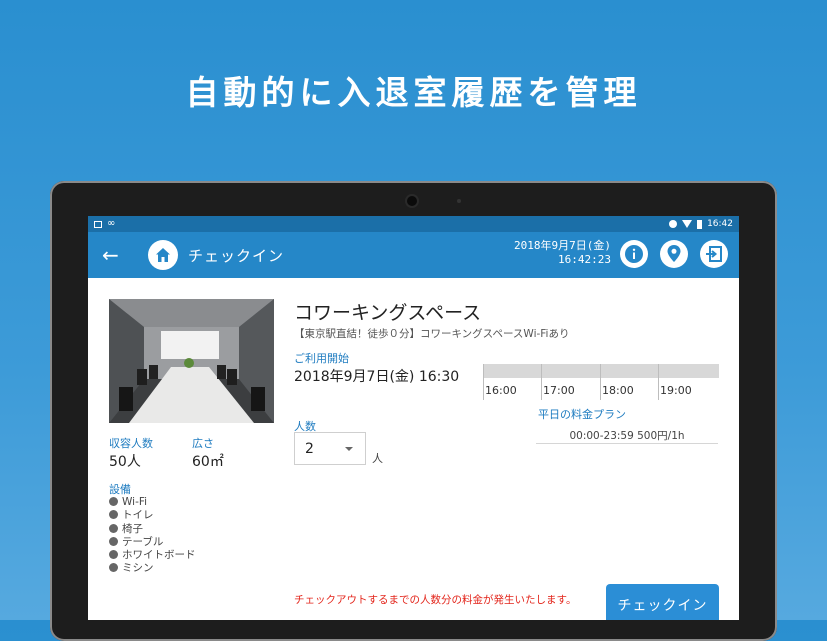  I want to click on people-count-select: 2, so click(330, 448).